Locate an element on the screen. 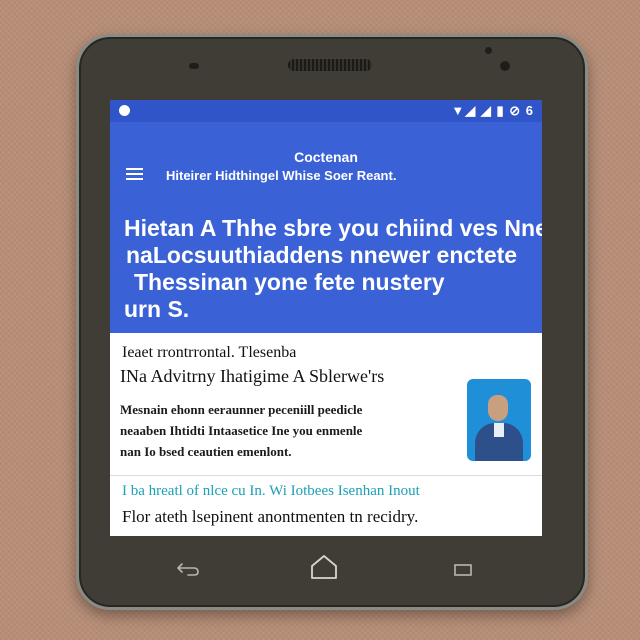  camera-dot is located at coordinates (488, 50).